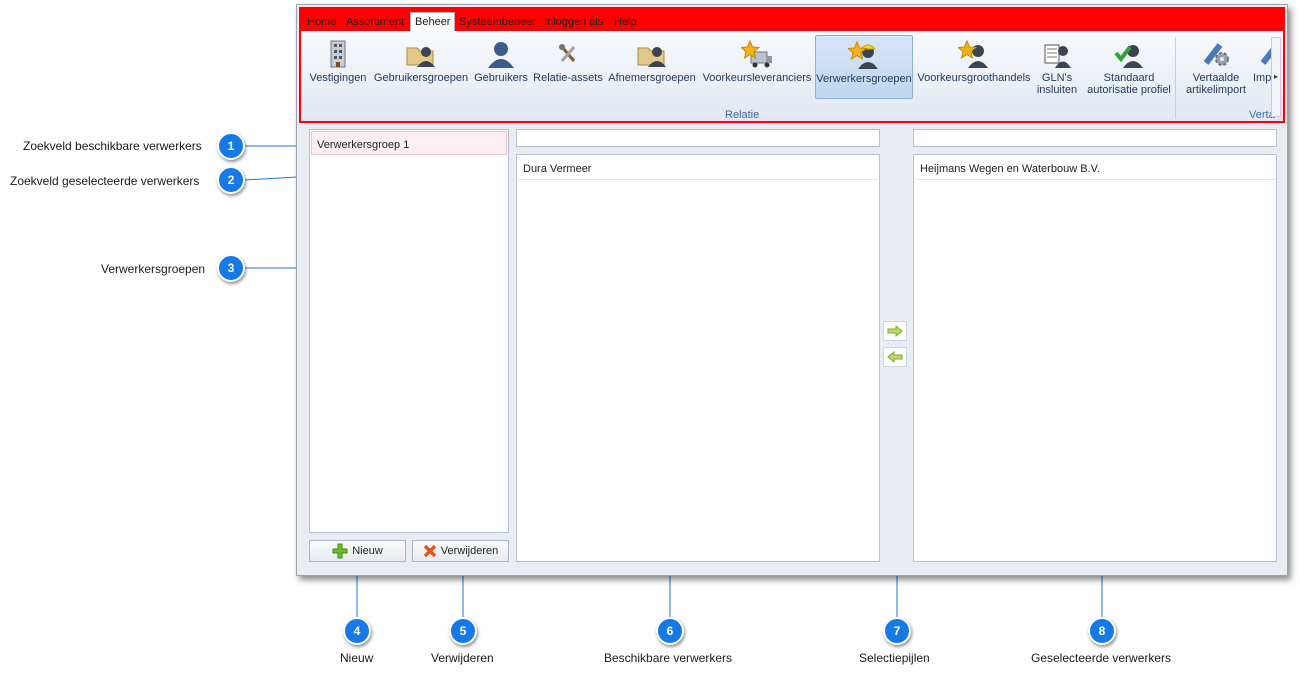 The width and height of the screenshot is (1300, 682). What do you see at coordinates (429, 551) in the screenshot?
I see `close-icon` at bounding box center [429, 551].